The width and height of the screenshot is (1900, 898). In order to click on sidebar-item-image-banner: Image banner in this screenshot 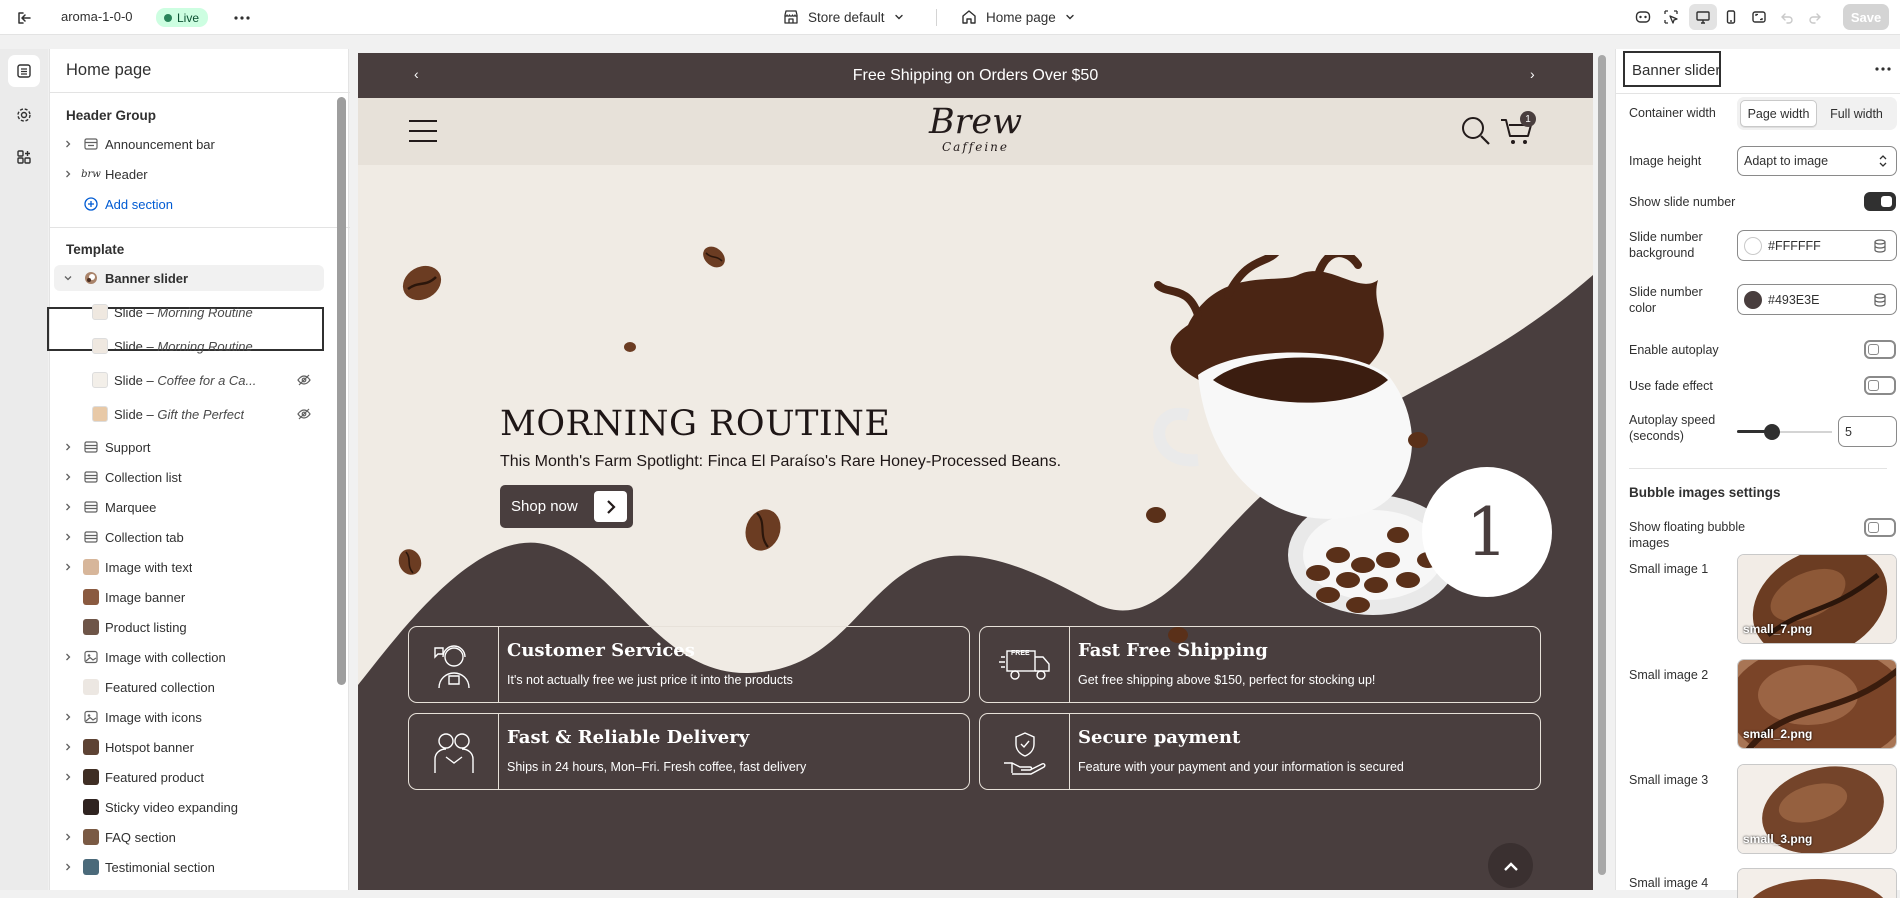, I will do `click(189, 597)`.